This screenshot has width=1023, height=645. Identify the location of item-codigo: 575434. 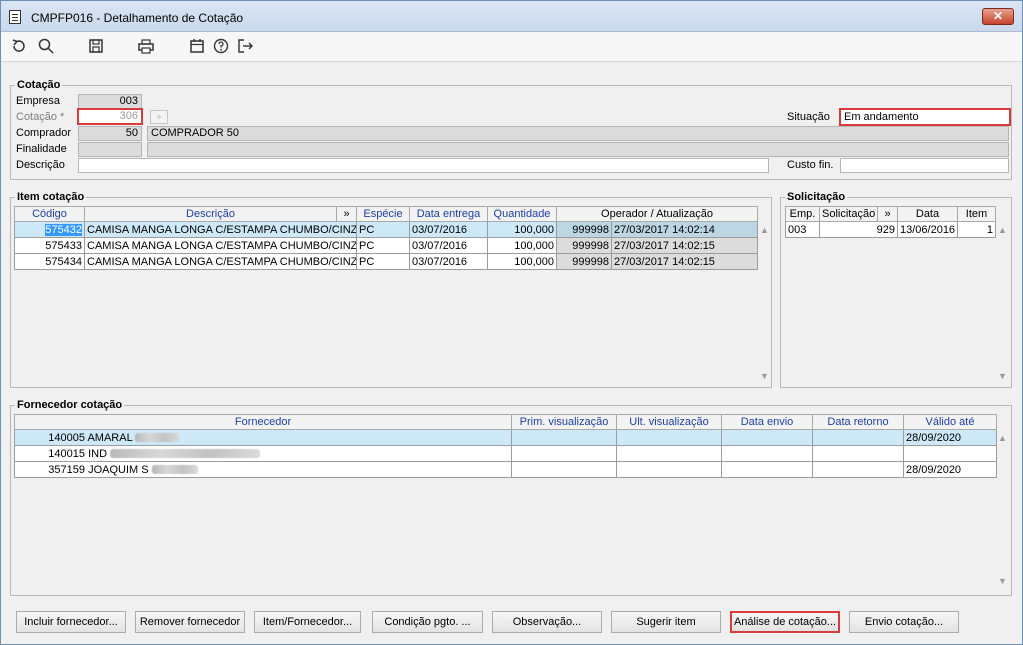
(49, 261).